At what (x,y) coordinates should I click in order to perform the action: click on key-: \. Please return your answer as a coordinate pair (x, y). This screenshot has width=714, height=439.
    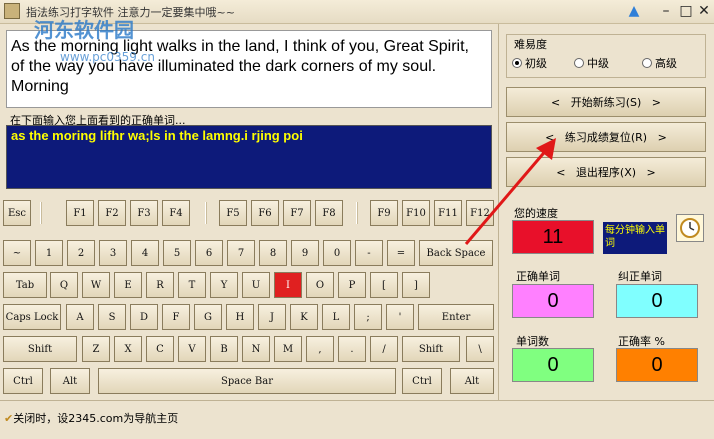
    Looking at the image, I should click on (480, 349).